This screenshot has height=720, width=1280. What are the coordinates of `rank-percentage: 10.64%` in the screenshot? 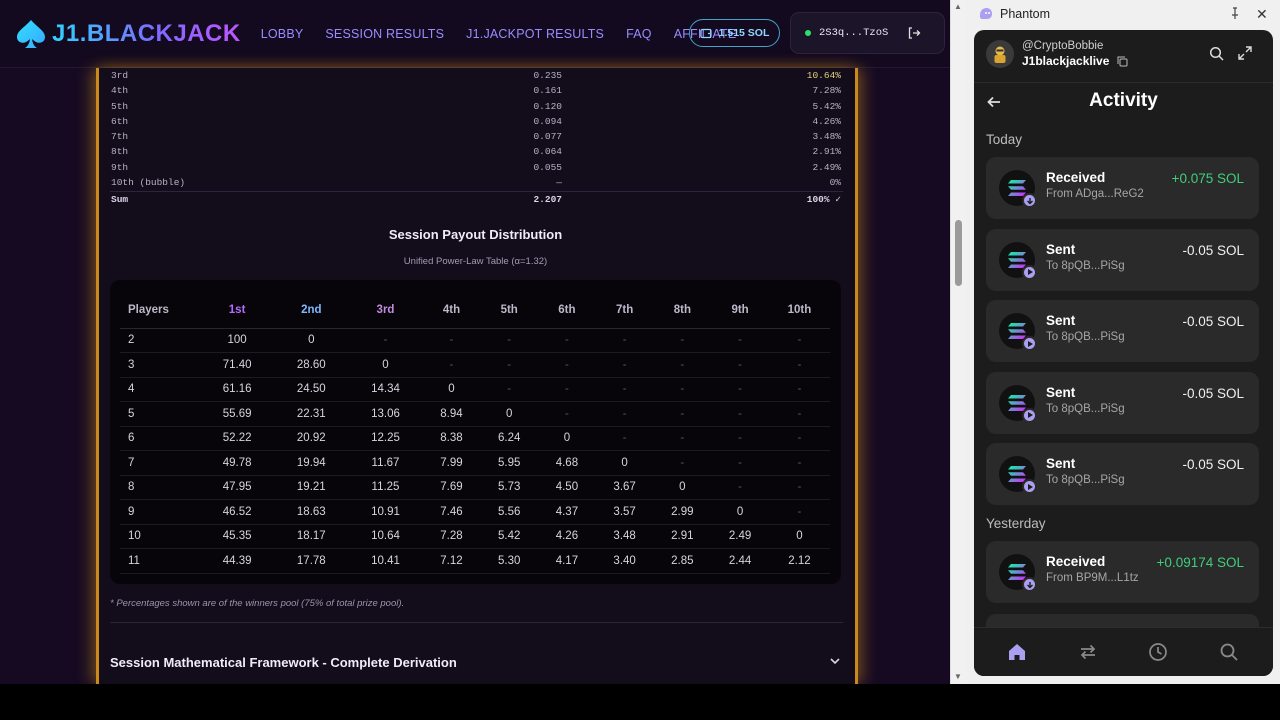 It's located at (823, 75).